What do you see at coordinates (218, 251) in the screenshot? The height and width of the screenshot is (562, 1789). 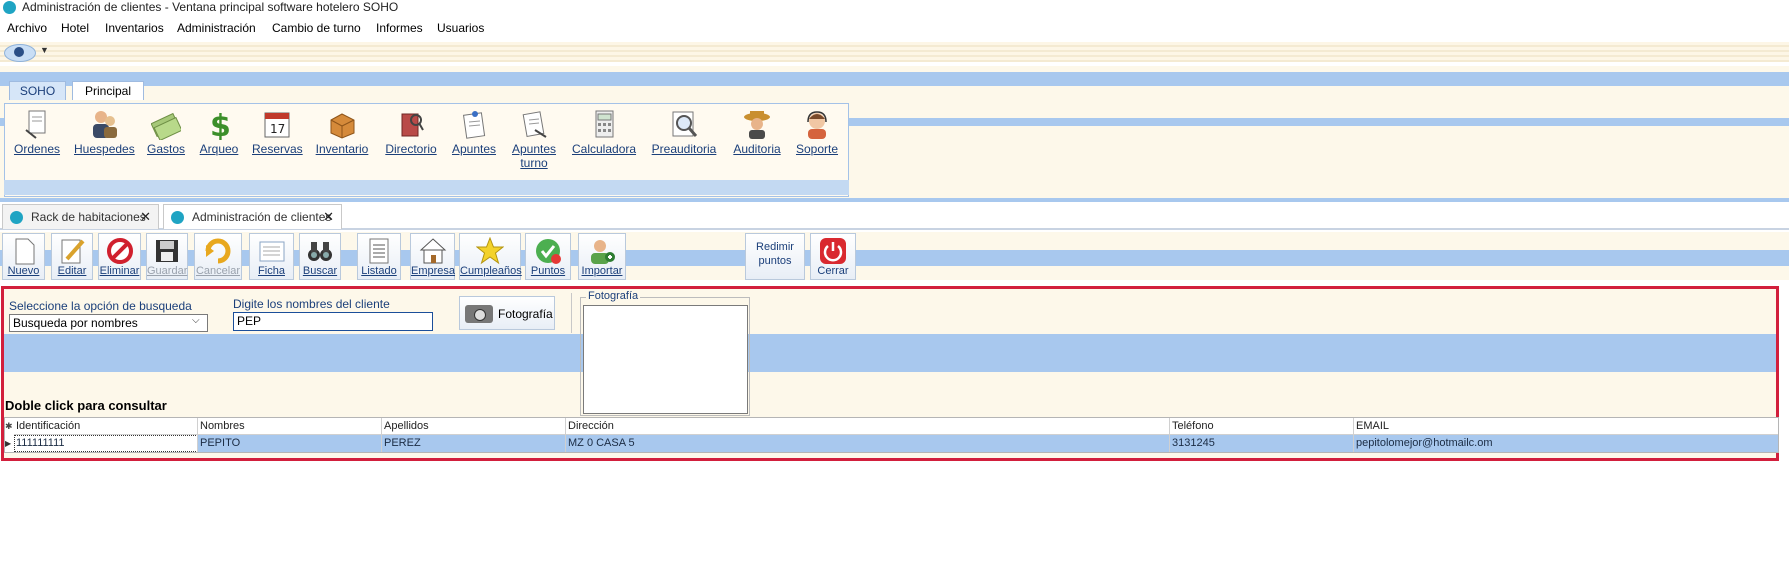 I see `cancel-undo-icon` at bounding box center [218, 251].